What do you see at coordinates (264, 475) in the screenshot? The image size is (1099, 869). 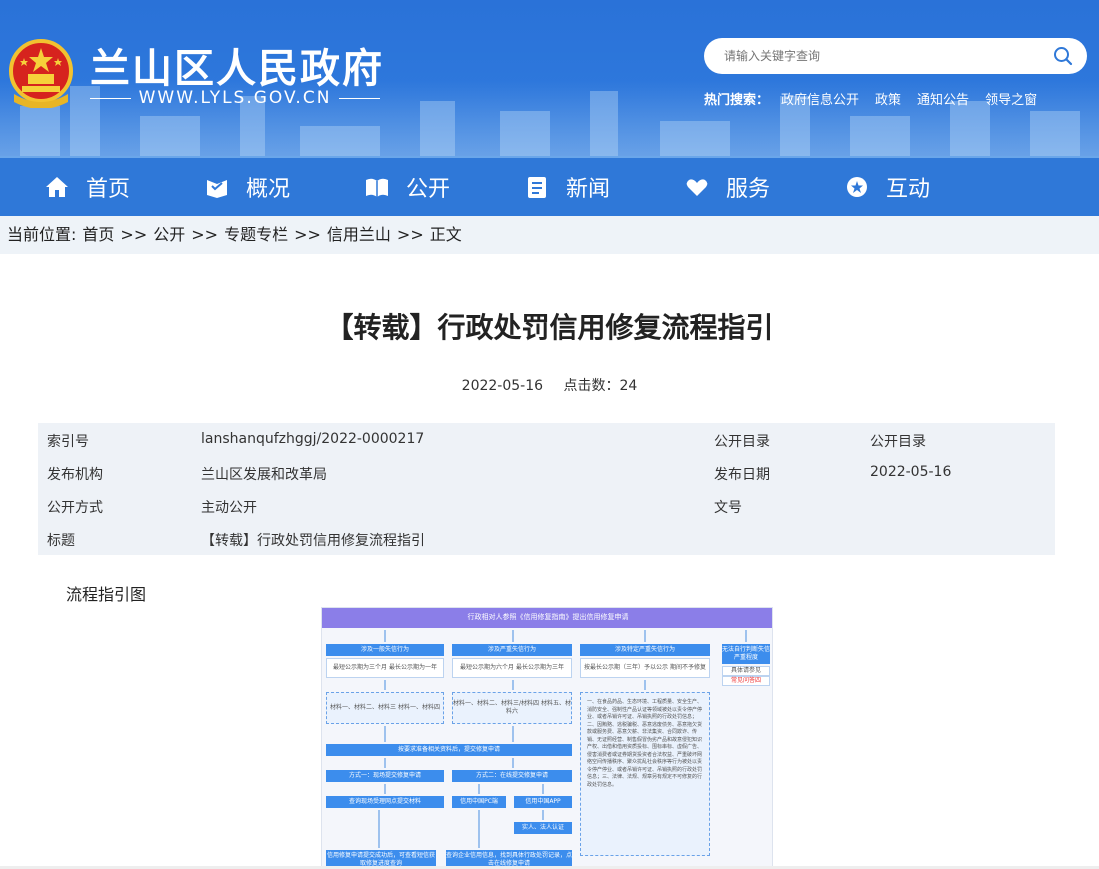 I see `info-value: 兰山区发展和改革局` at bounding box center [264, 475].